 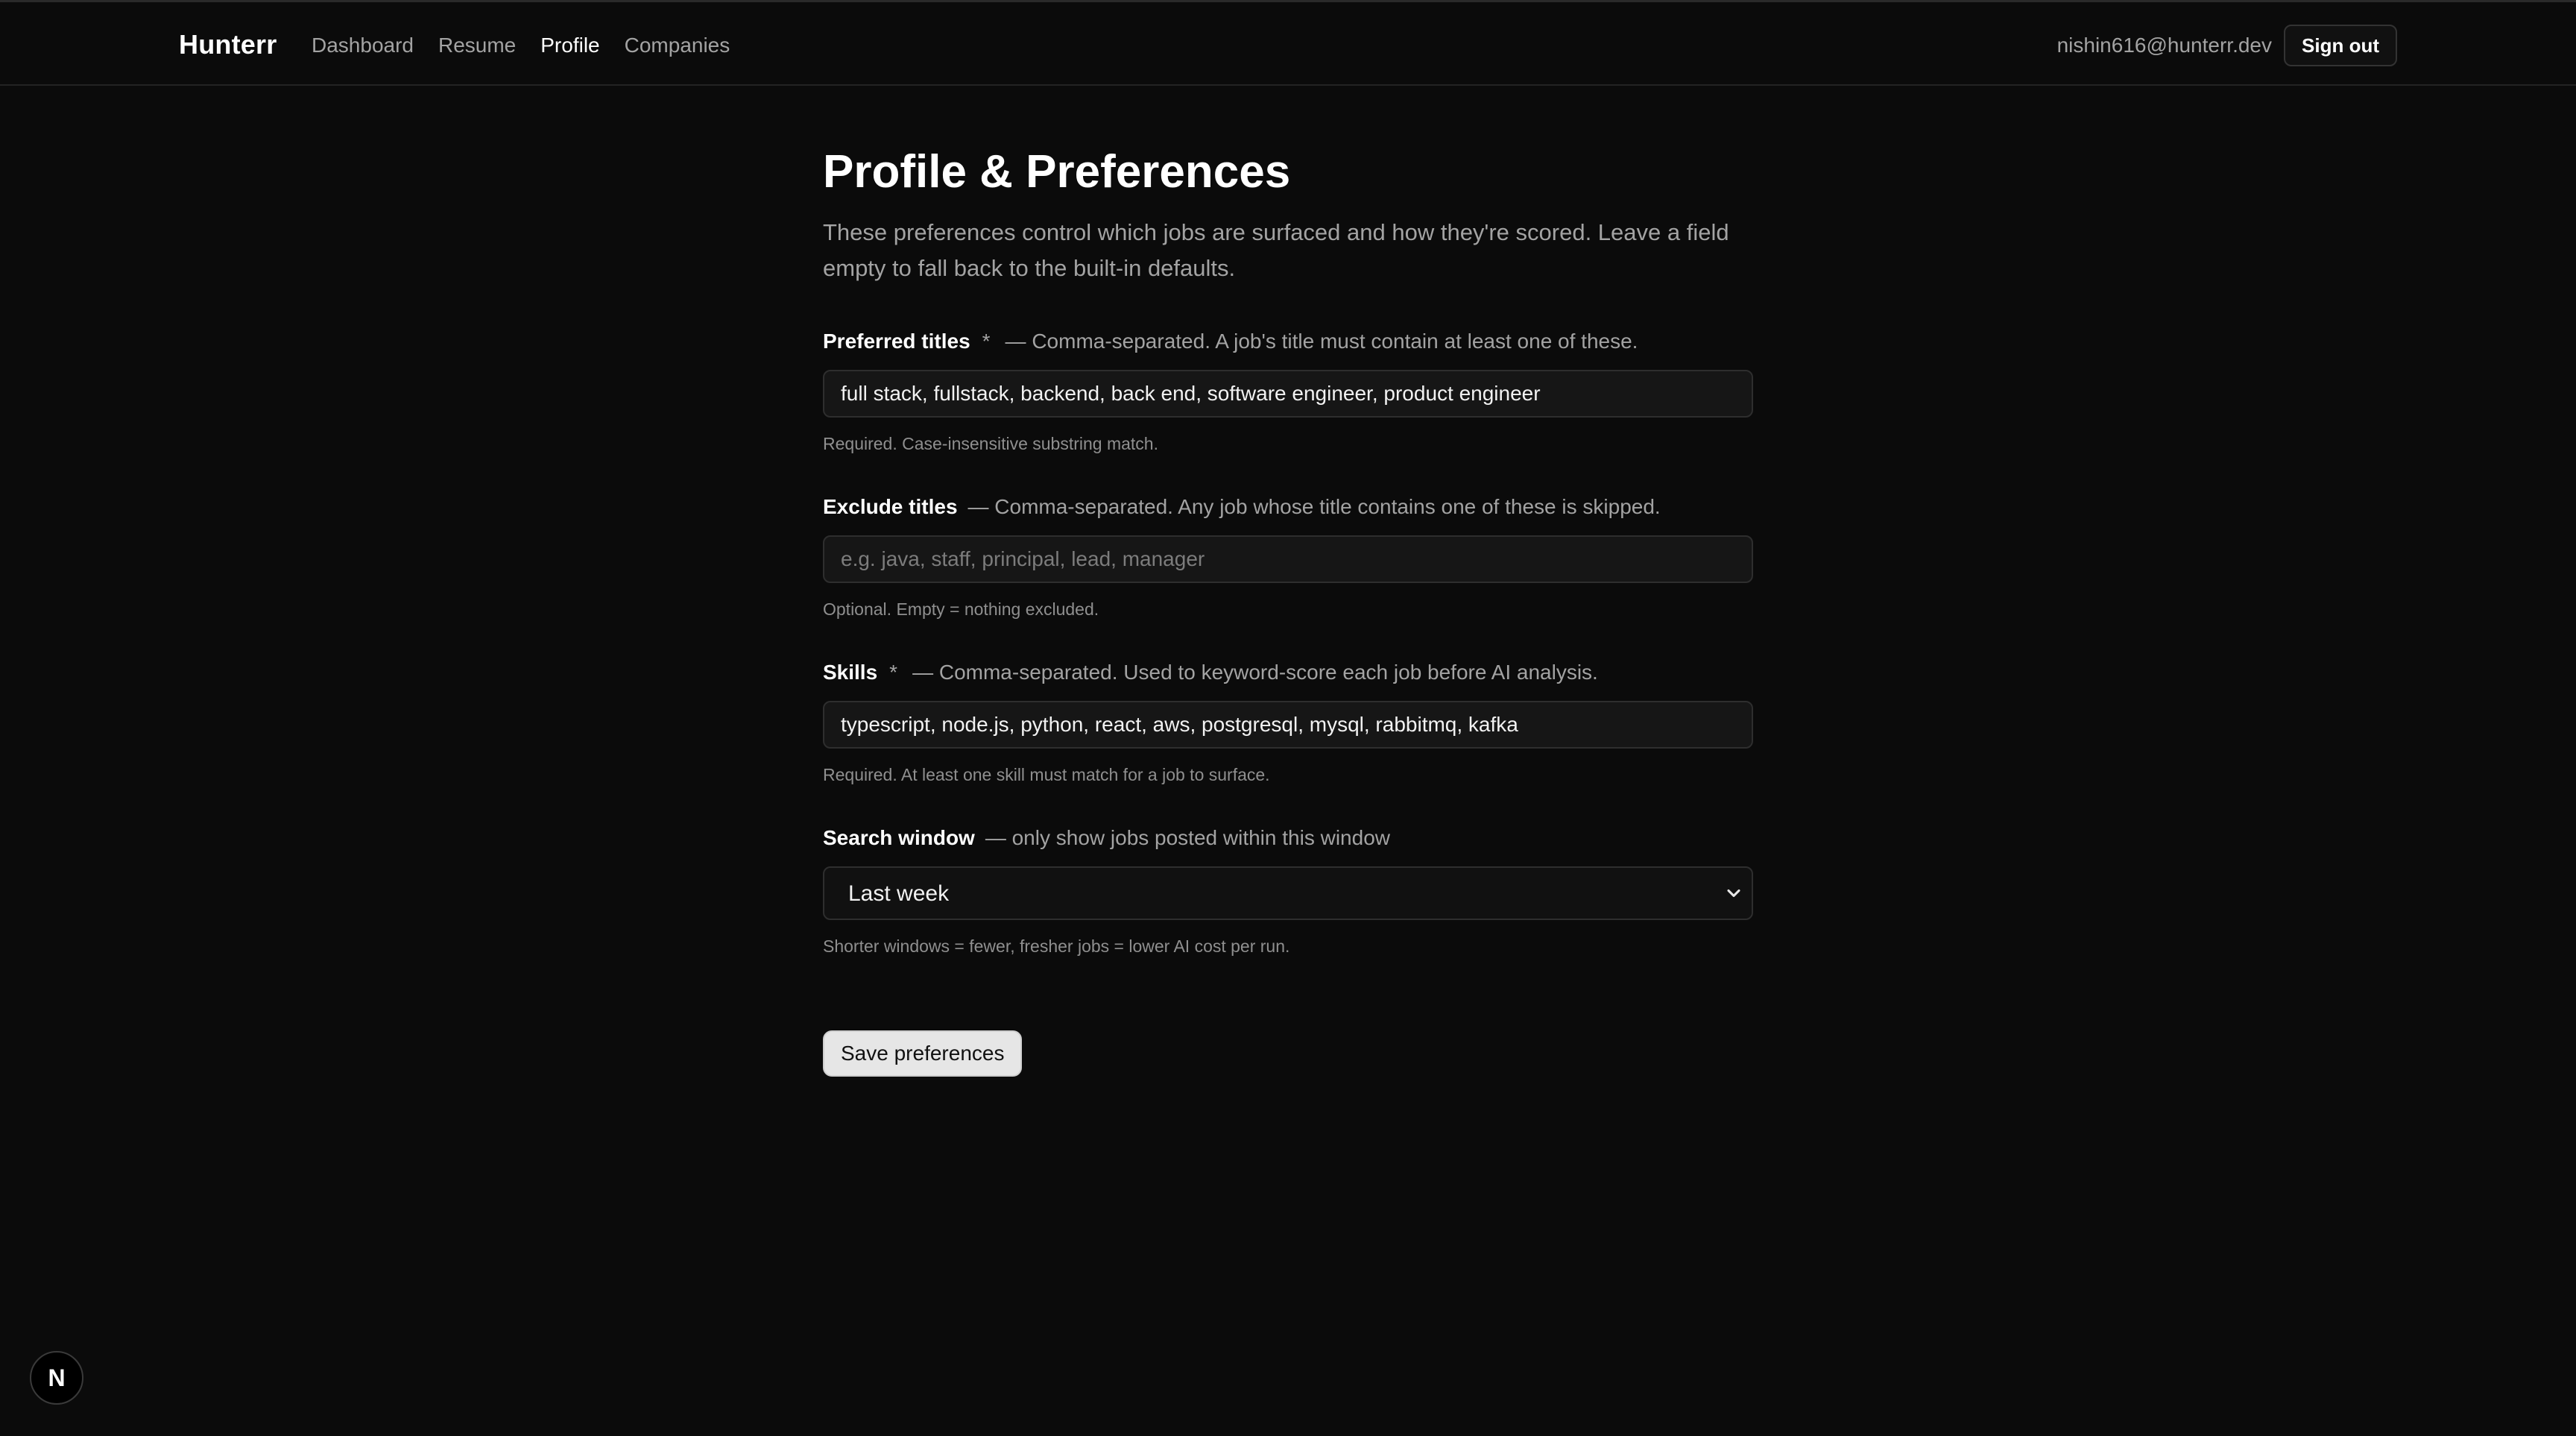 I want to click on page-title: Profile & Preferences, so click(x=1057, y=172).